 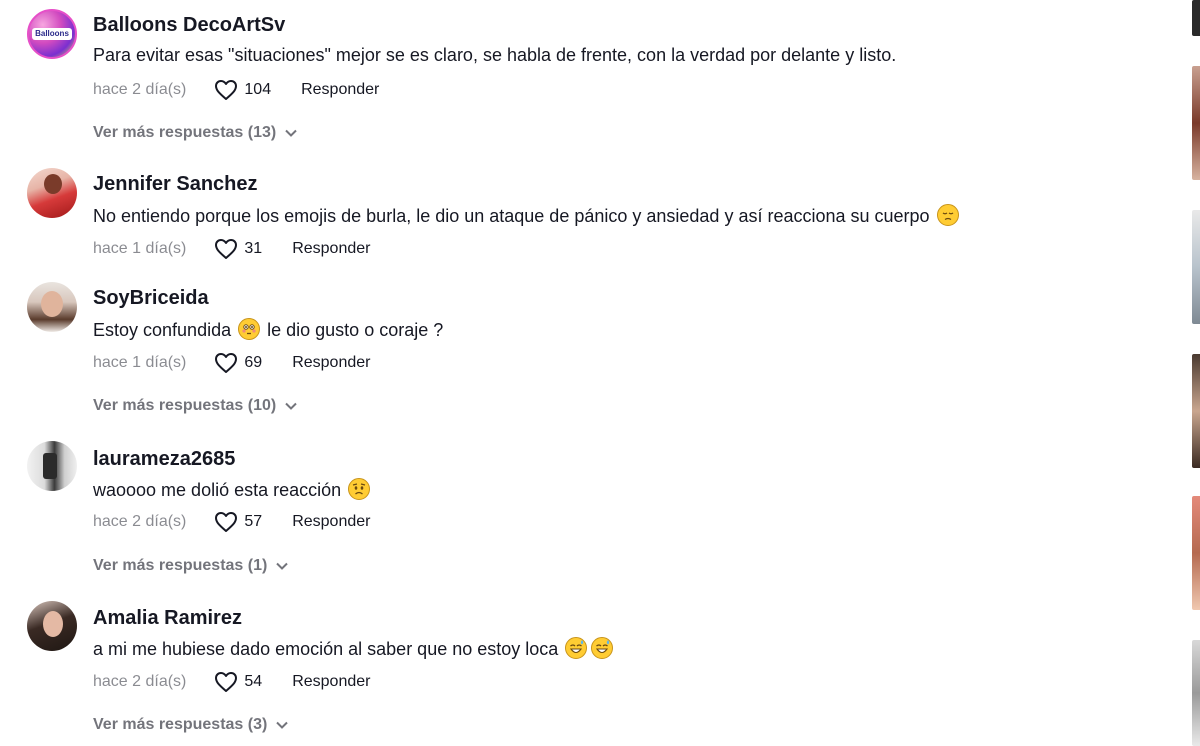 I want to click on comment-username: Jennifer Sanchez, so click(x=175, y=184).